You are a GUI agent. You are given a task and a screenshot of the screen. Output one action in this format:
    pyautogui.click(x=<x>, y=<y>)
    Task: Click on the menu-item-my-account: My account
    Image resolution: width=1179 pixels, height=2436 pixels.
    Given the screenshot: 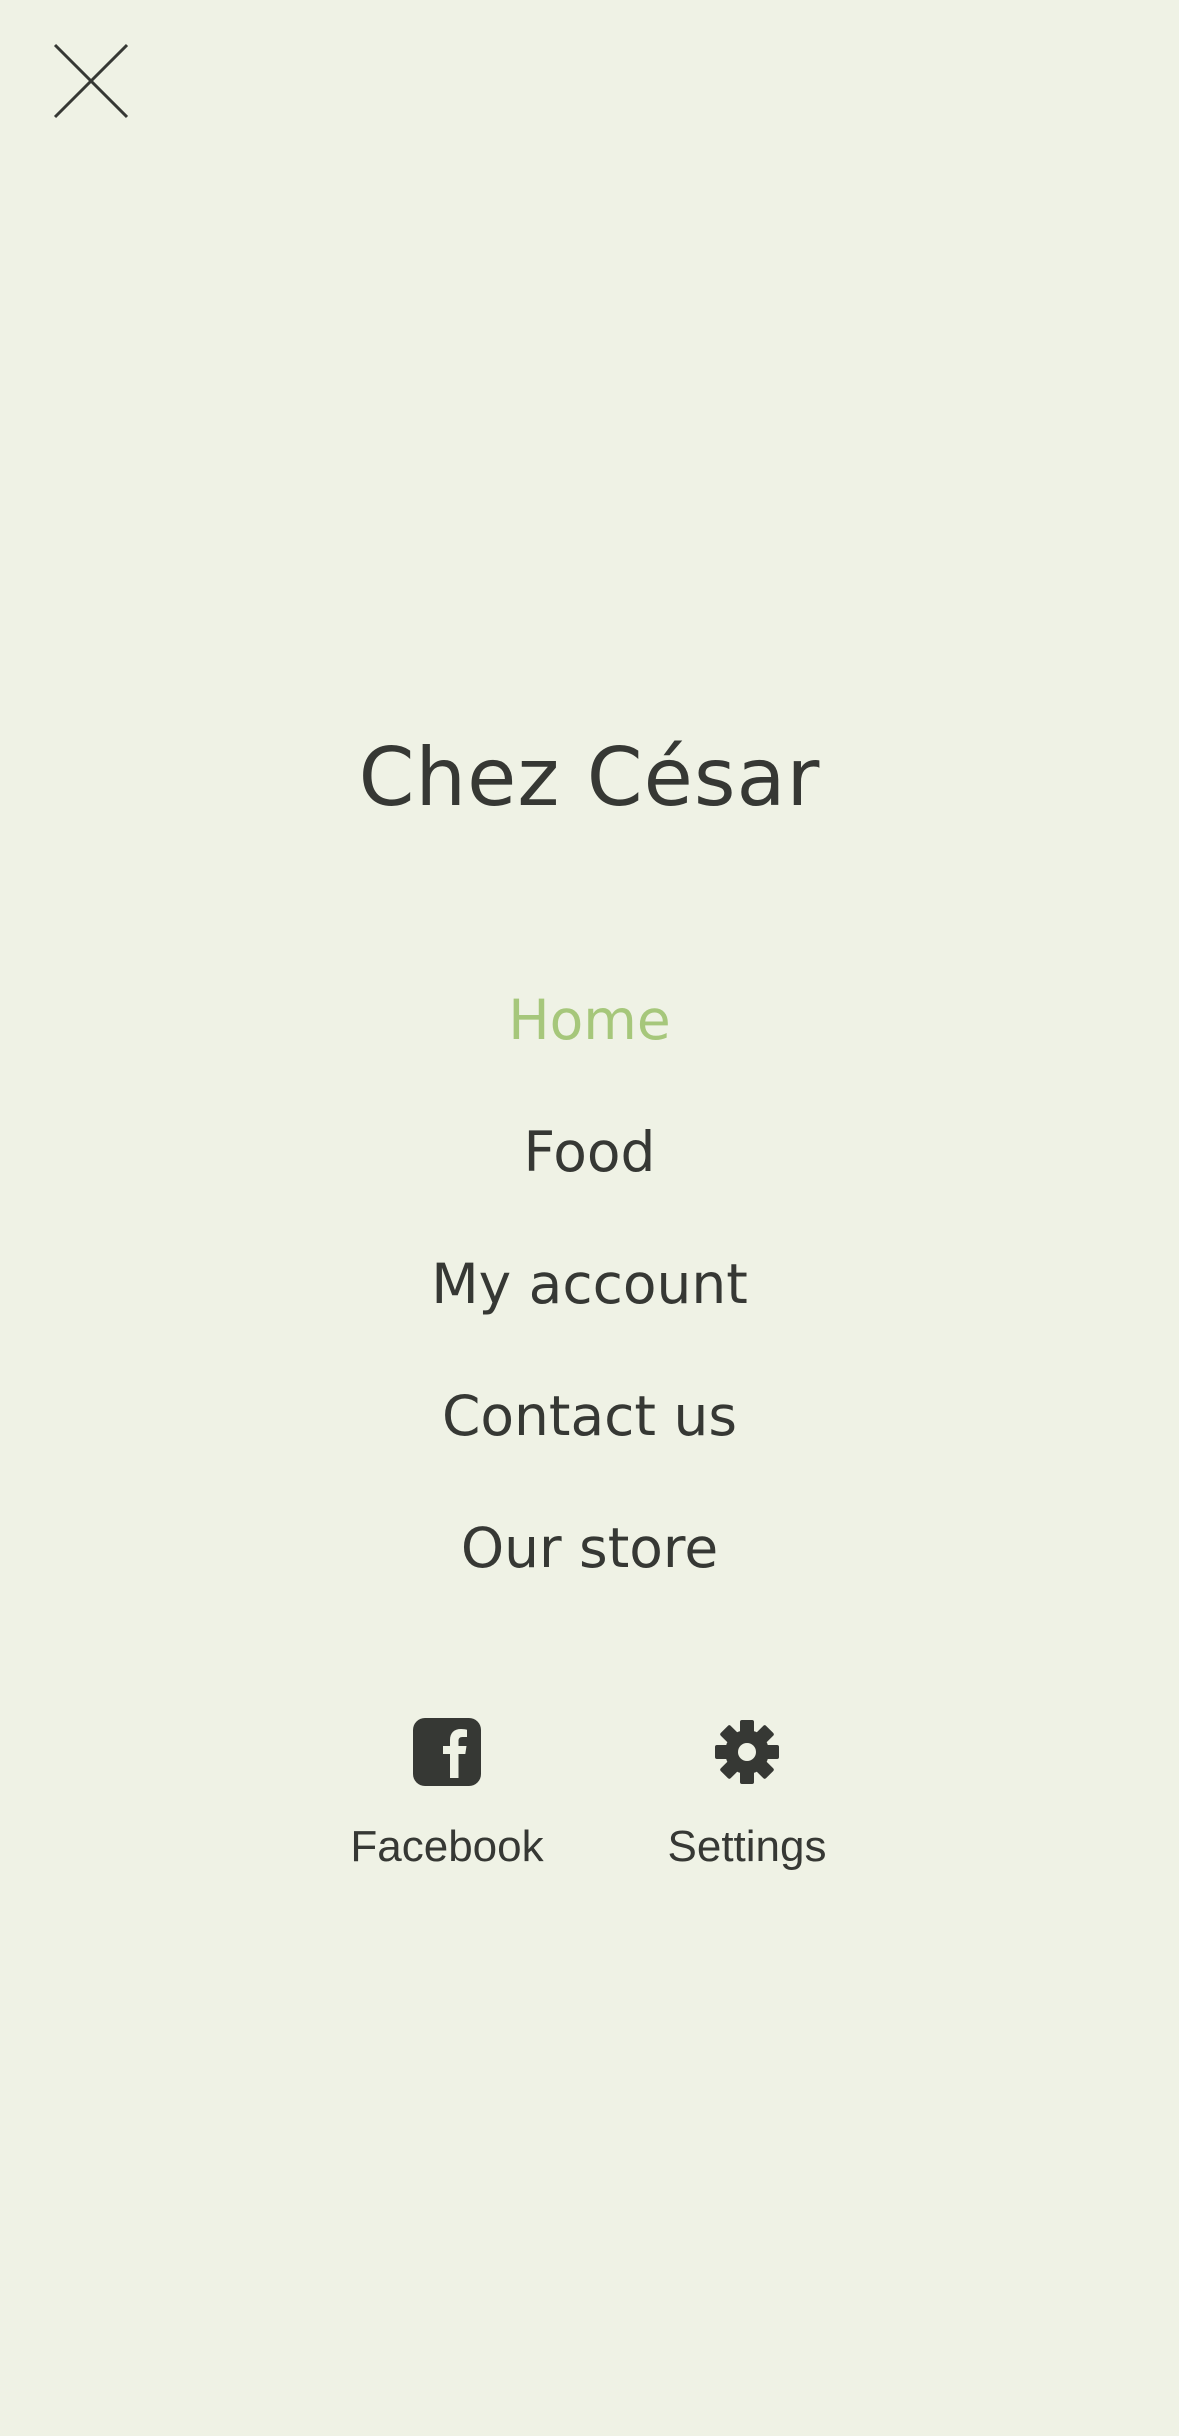 What is the action you would take?
    pyautogui.click(x=589, y=1298)
    